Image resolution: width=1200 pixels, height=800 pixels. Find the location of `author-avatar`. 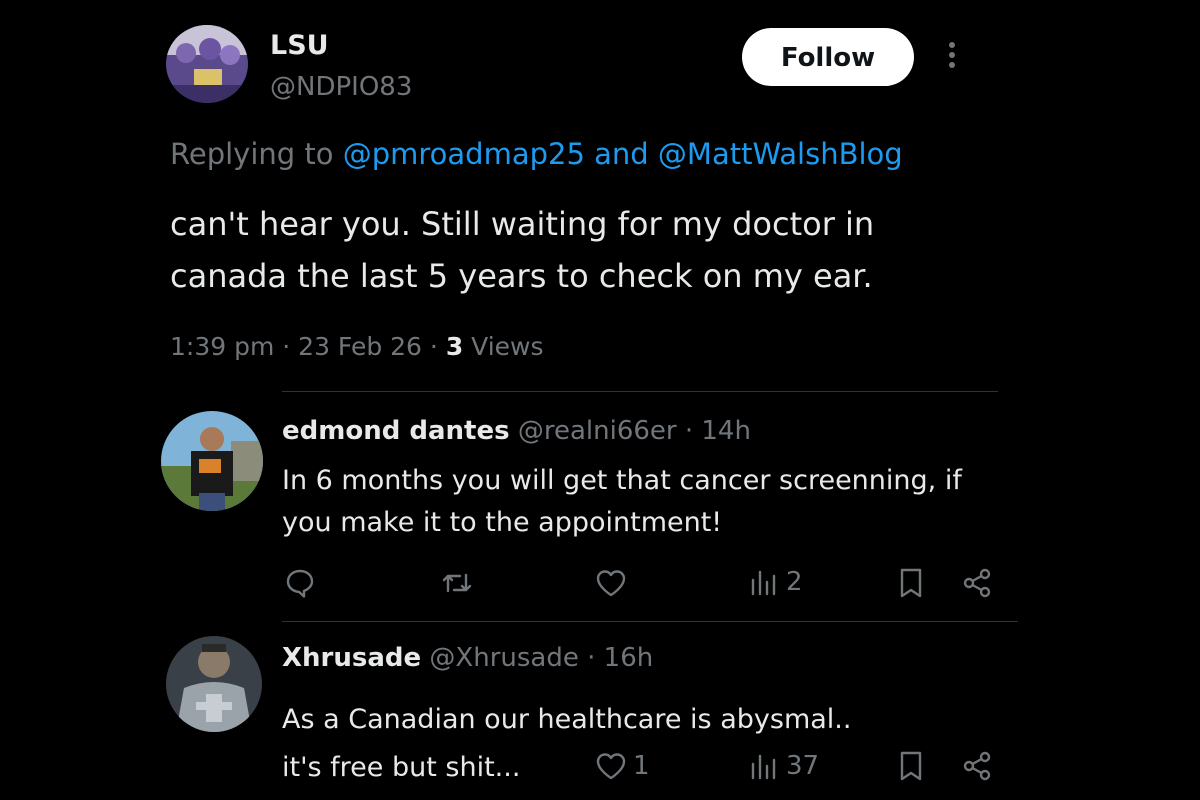

author-avatar is located at coordinates (207, 64).